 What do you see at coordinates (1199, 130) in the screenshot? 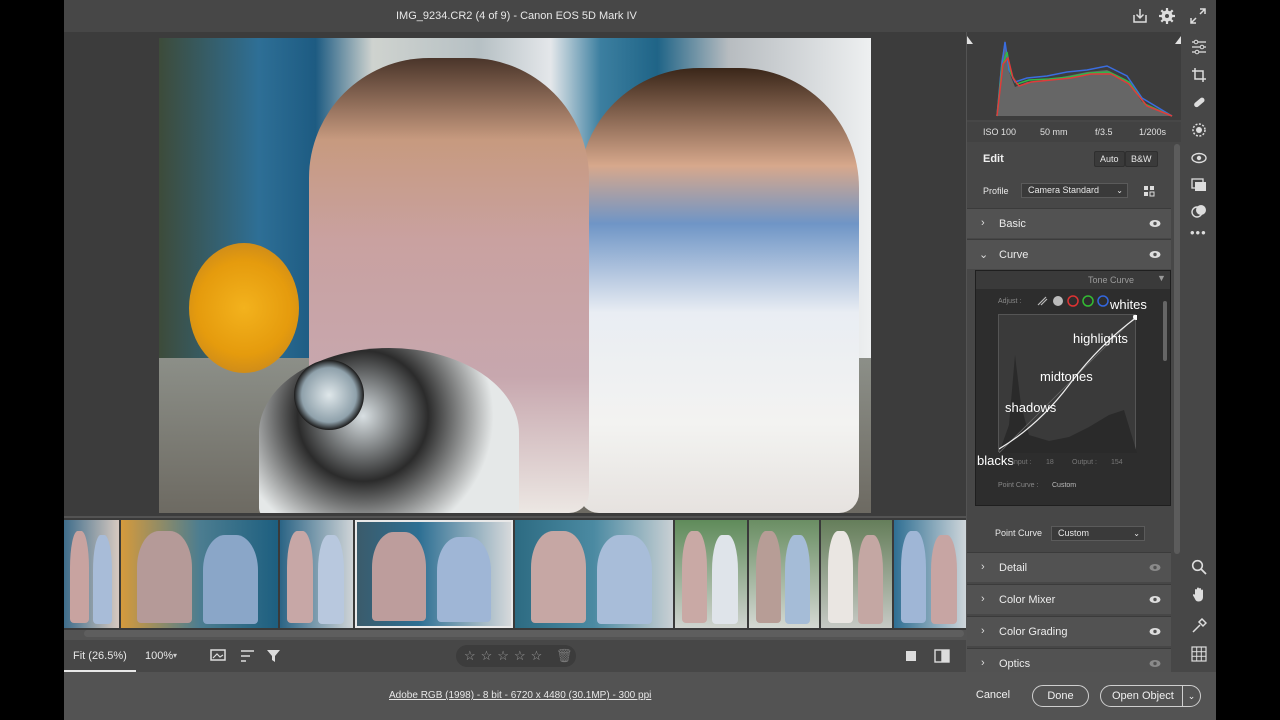
I see `masking-icon` at bounding box center [1199, 130].